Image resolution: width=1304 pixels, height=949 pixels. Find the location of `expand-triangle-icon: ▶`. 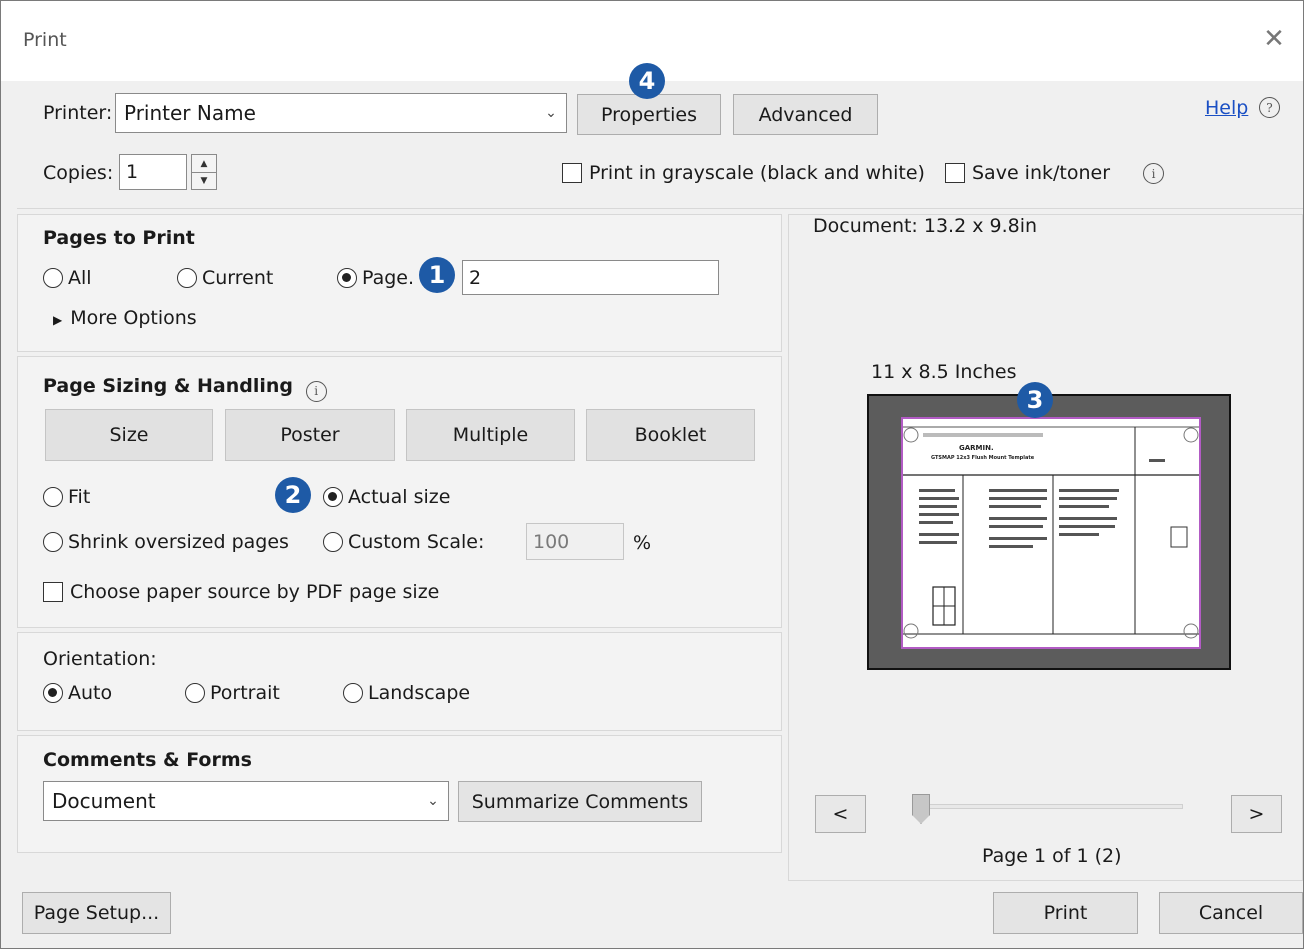

expand-triangle-icon: ▶ is located at coordinates (58, 320).